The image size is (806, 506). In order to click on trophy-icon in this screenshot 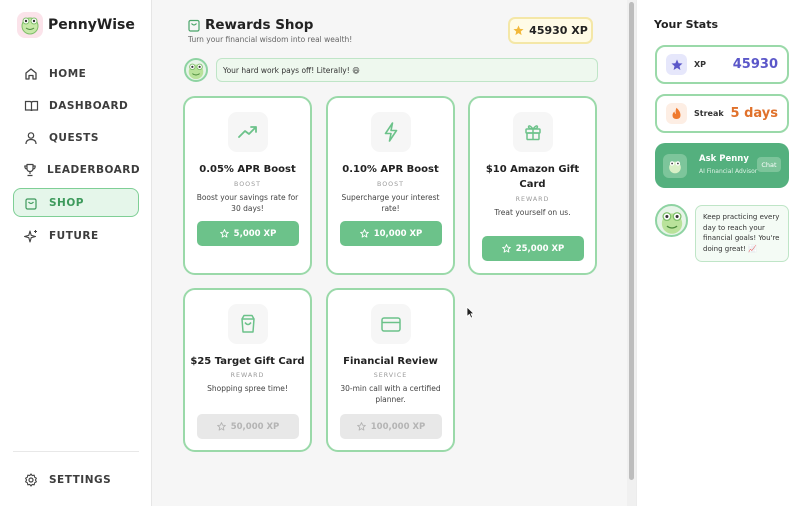, I will do `click(30, 170)`.